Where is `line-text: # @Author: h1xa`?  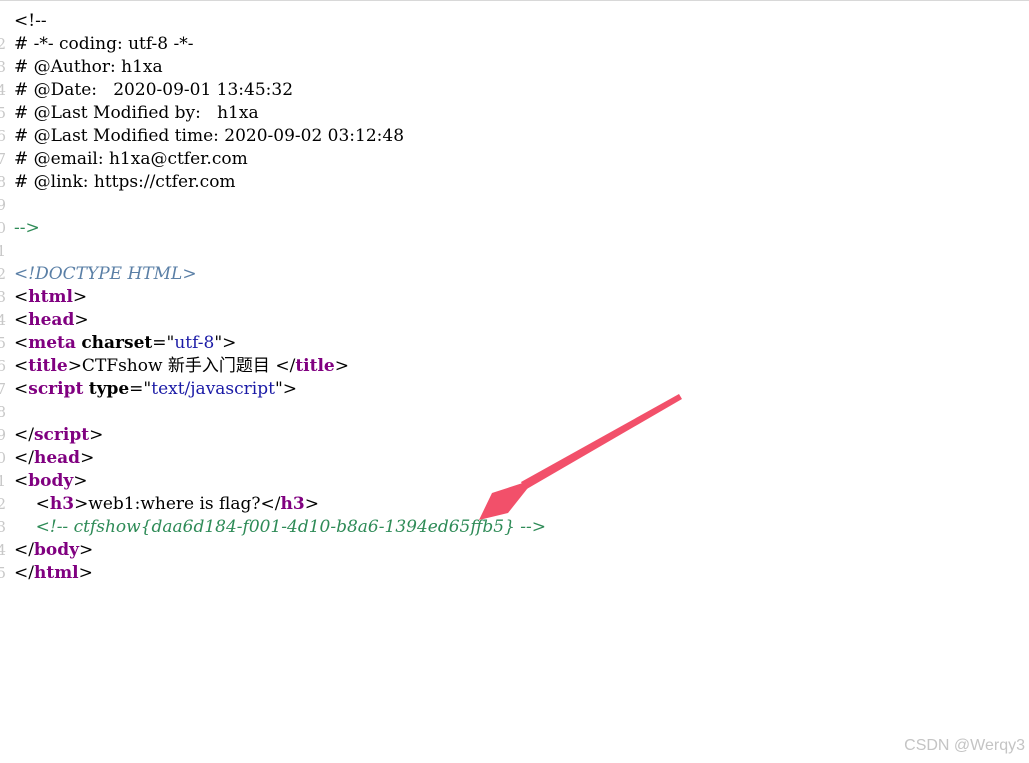
line-text: # @Author: h1xa is located at coordinates (88, 67).